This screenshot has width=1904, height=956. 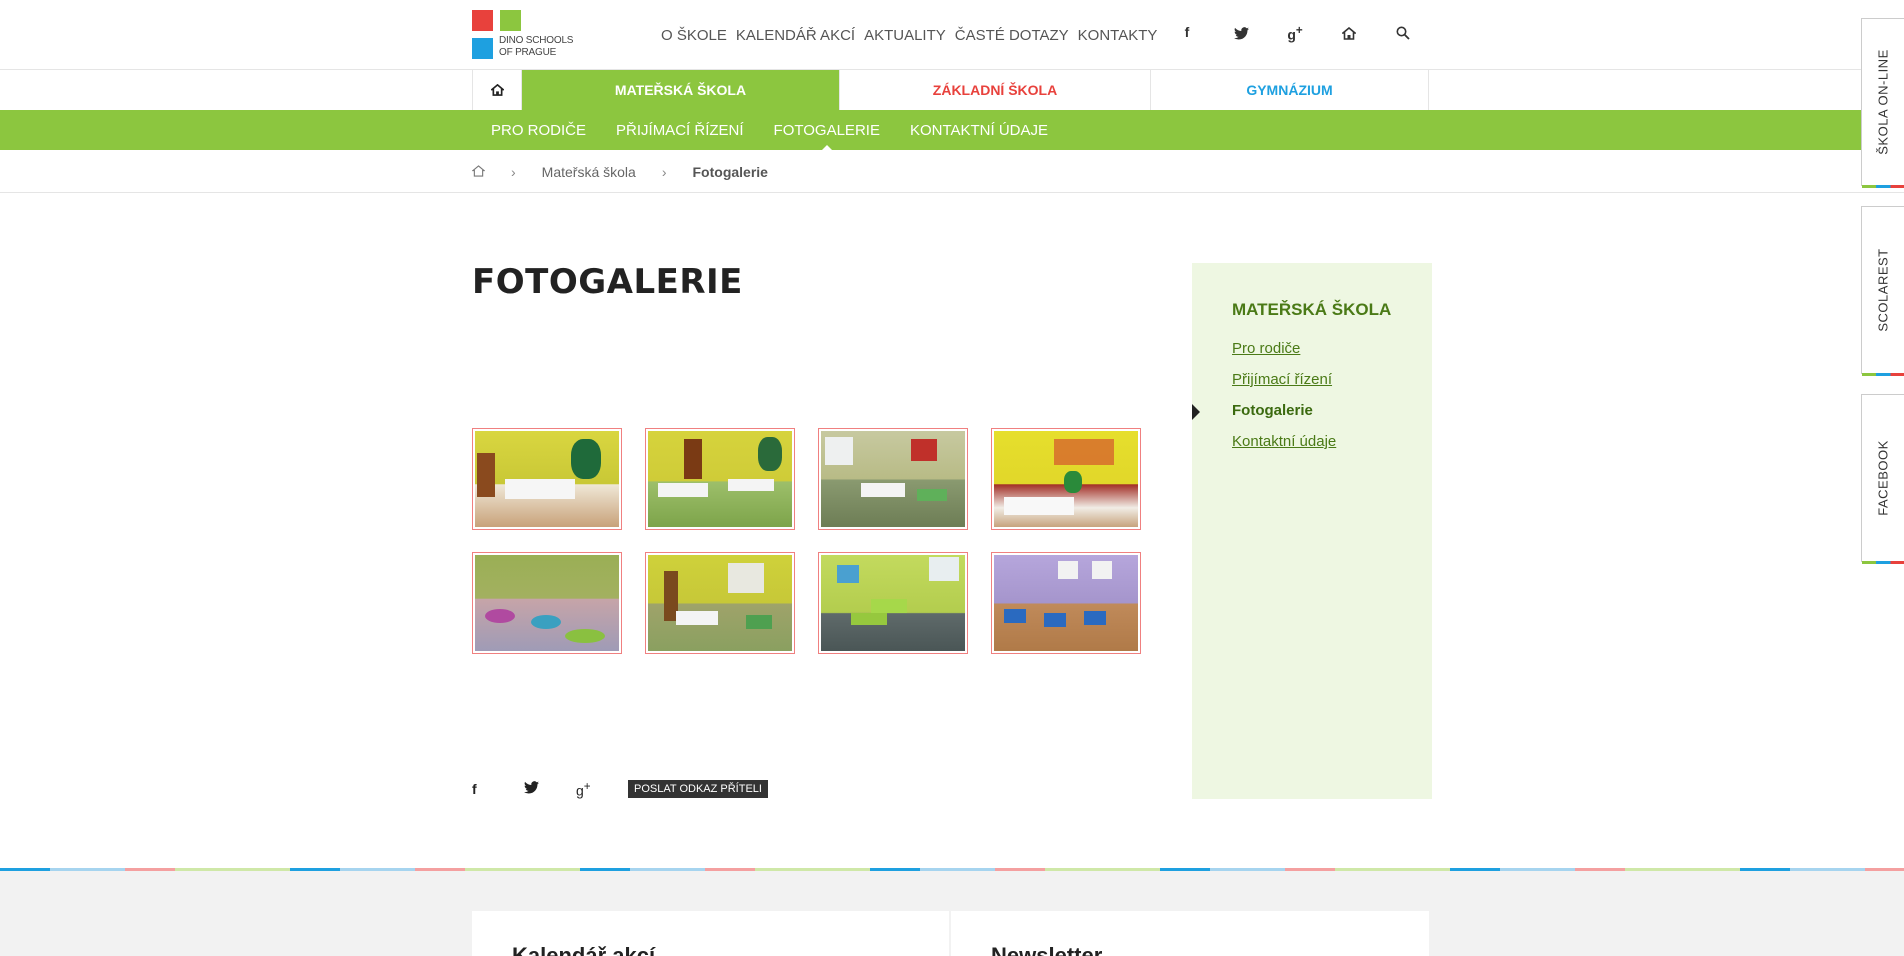 What do you see at coordinates (1190, 933) in the screenshot?
I see `footer-newsletter-card: Newsletter` at bounding box center [1190, 933].